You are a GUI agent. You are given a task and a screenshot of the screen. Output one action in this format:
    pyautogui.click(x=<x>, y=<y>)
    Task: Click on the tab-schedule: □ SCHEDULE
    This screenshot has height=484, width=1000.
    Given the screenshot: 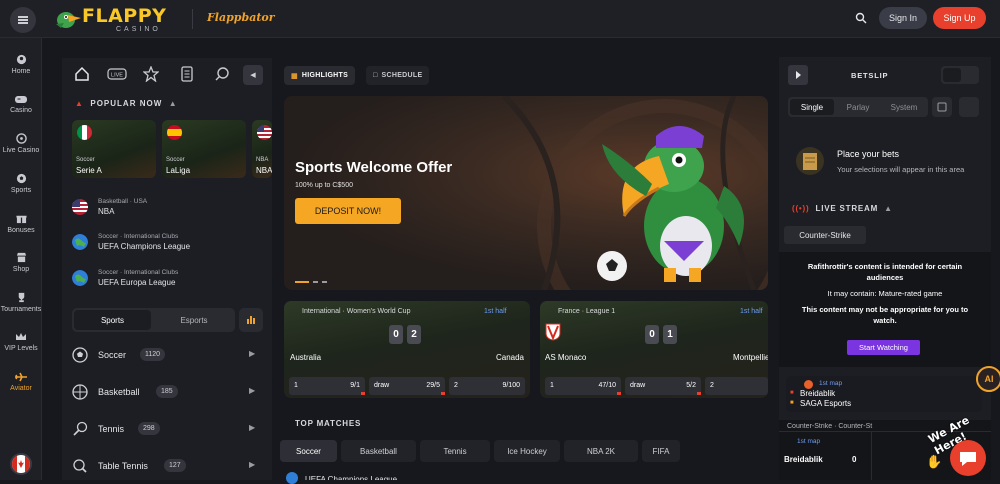 What is the action you would take?
    pyautogui.click(x=398, y=75)
    